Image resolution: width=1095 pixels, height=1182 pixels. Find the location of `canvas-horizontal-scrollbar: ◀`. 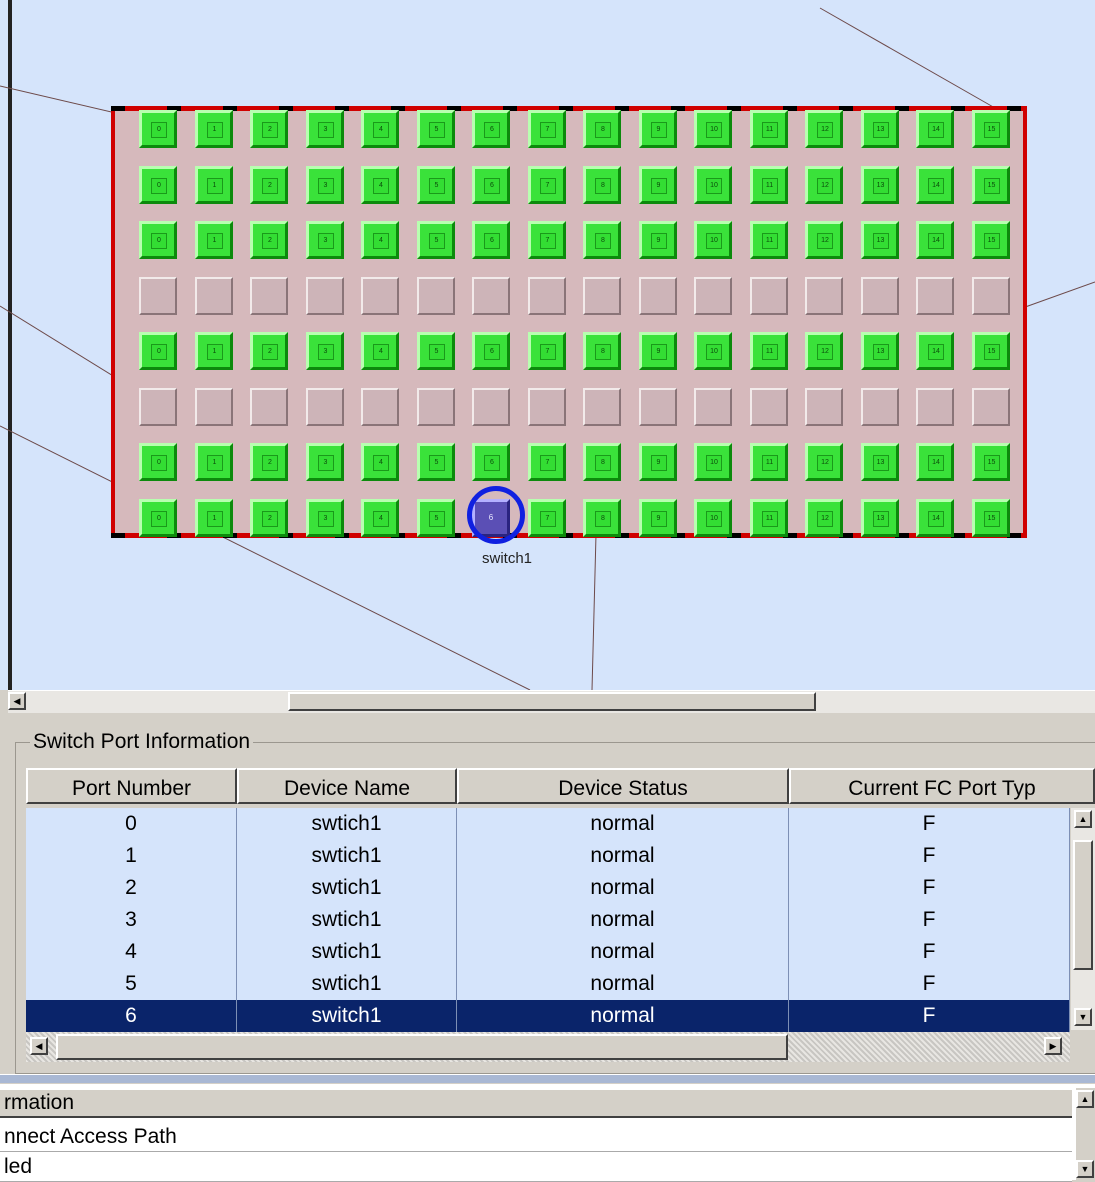

canvas-horizontal-scrollbar: ◀ is located at coordinates (551, 701).